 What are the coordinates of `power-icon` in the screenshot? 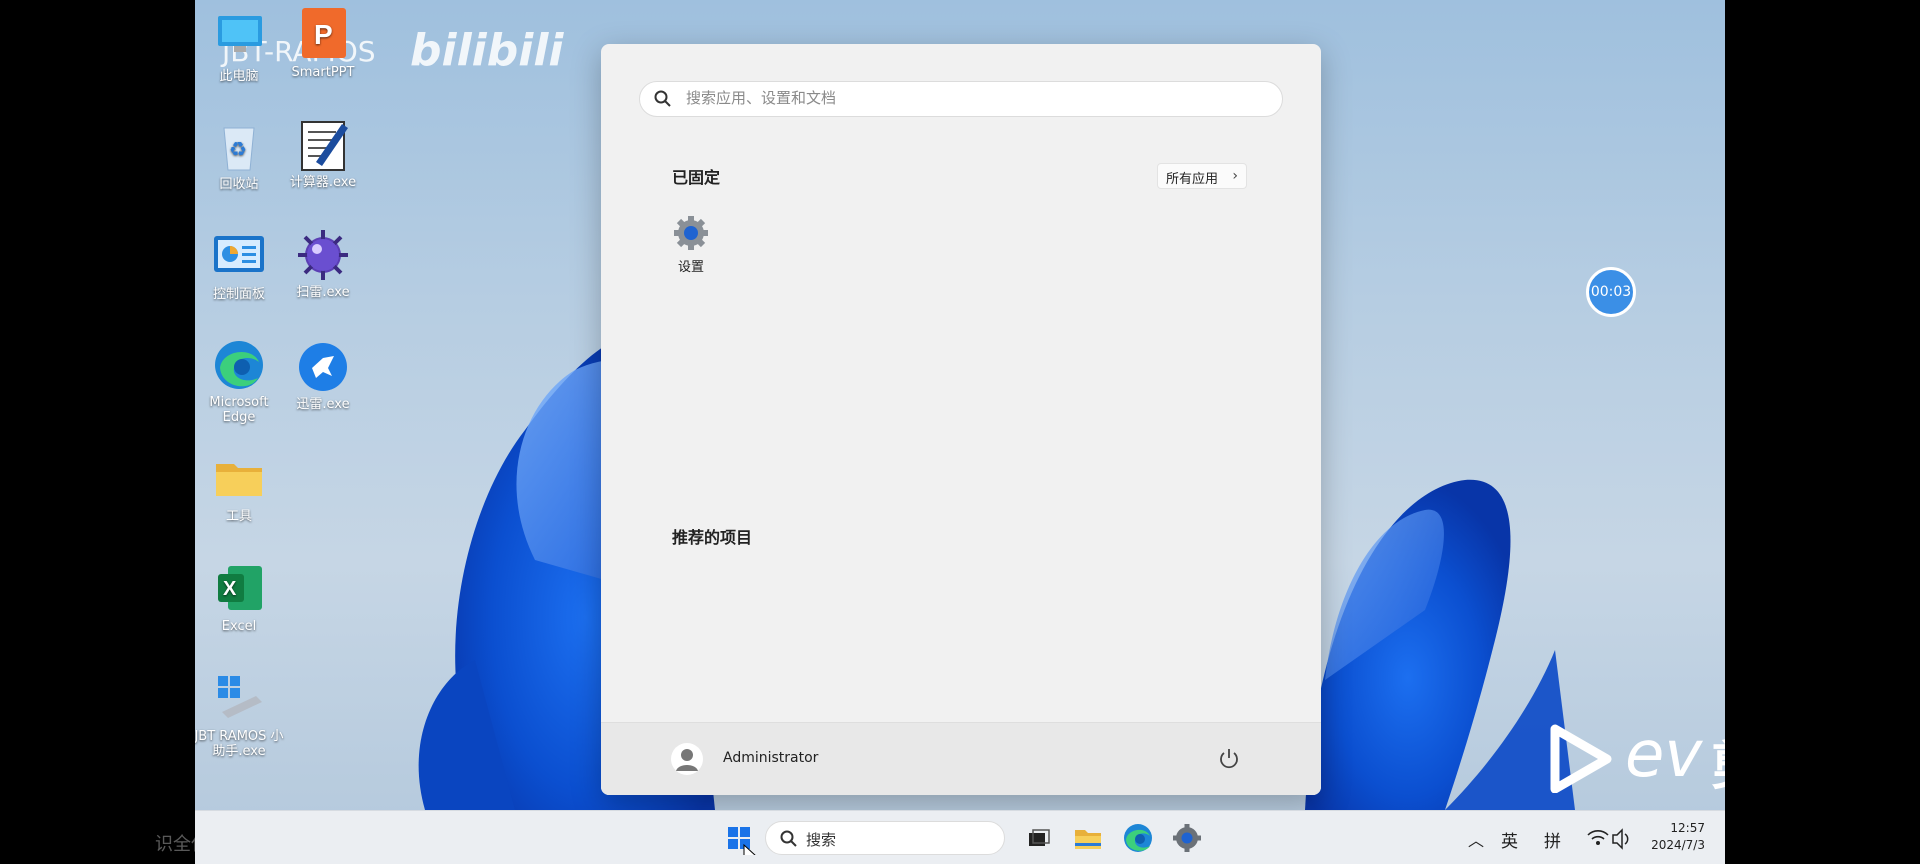 It's located at (1229, 759).